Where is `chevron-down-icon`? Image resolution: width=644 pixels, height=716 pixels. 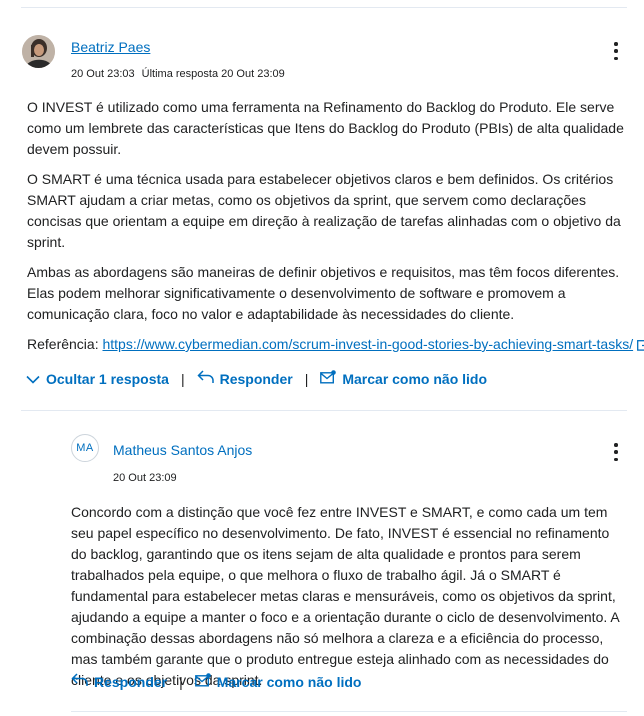 chevron-down-icon is located at coordinates (33, 379).